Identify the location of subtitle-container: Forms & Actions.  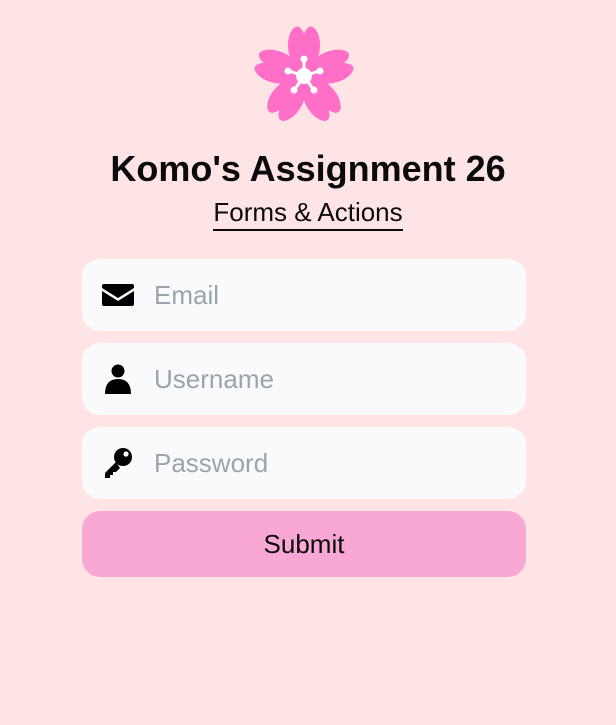
(308, 213).